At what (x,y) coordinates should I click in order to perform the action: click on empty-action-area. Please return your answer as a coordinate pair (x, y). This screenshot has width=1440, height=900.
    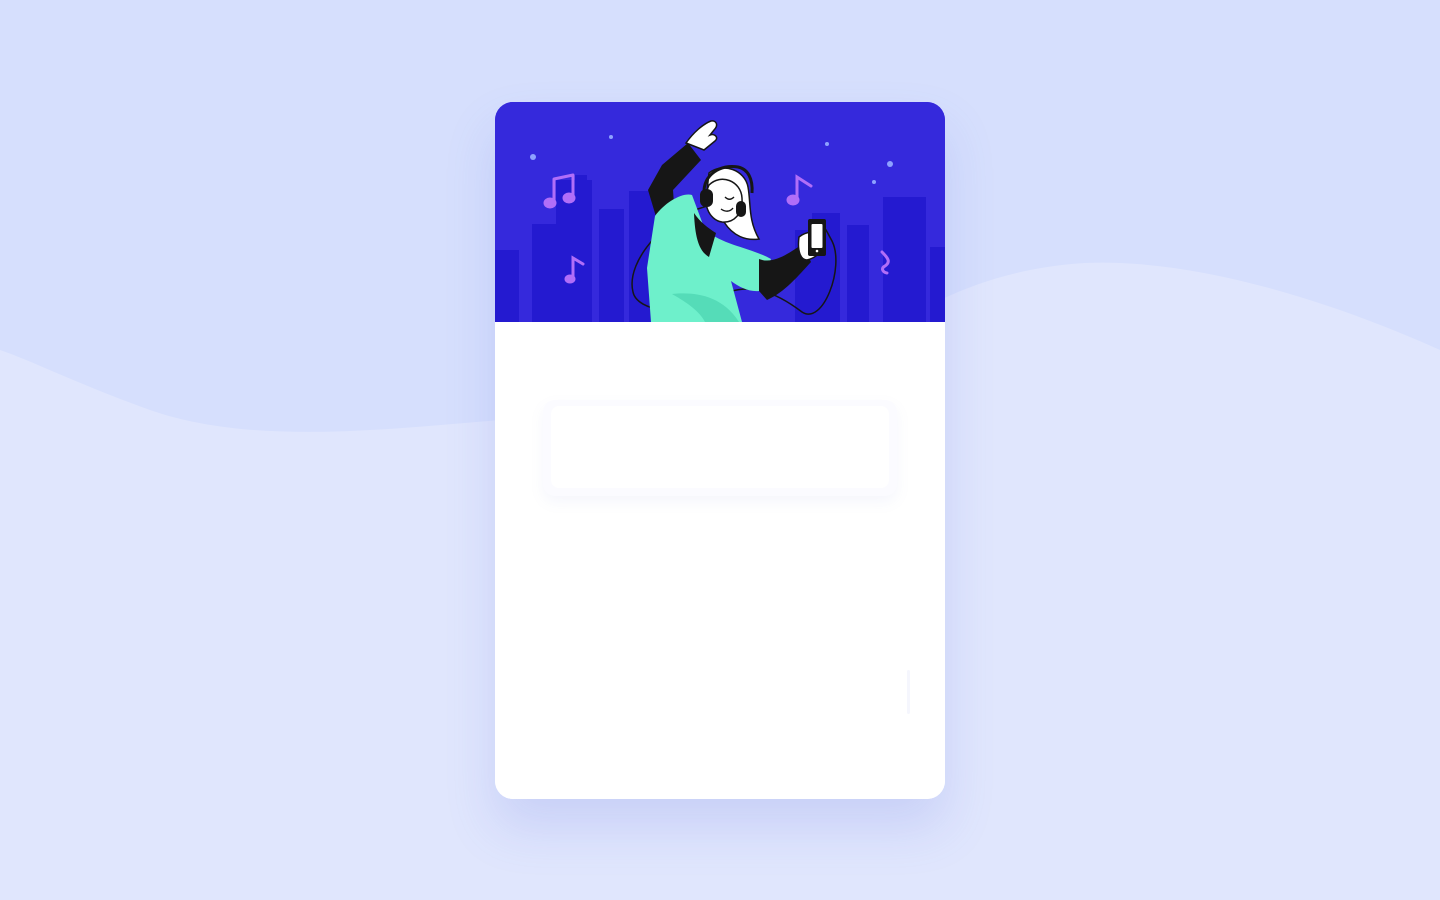
    Looking at the image, I should click on (717, 693).